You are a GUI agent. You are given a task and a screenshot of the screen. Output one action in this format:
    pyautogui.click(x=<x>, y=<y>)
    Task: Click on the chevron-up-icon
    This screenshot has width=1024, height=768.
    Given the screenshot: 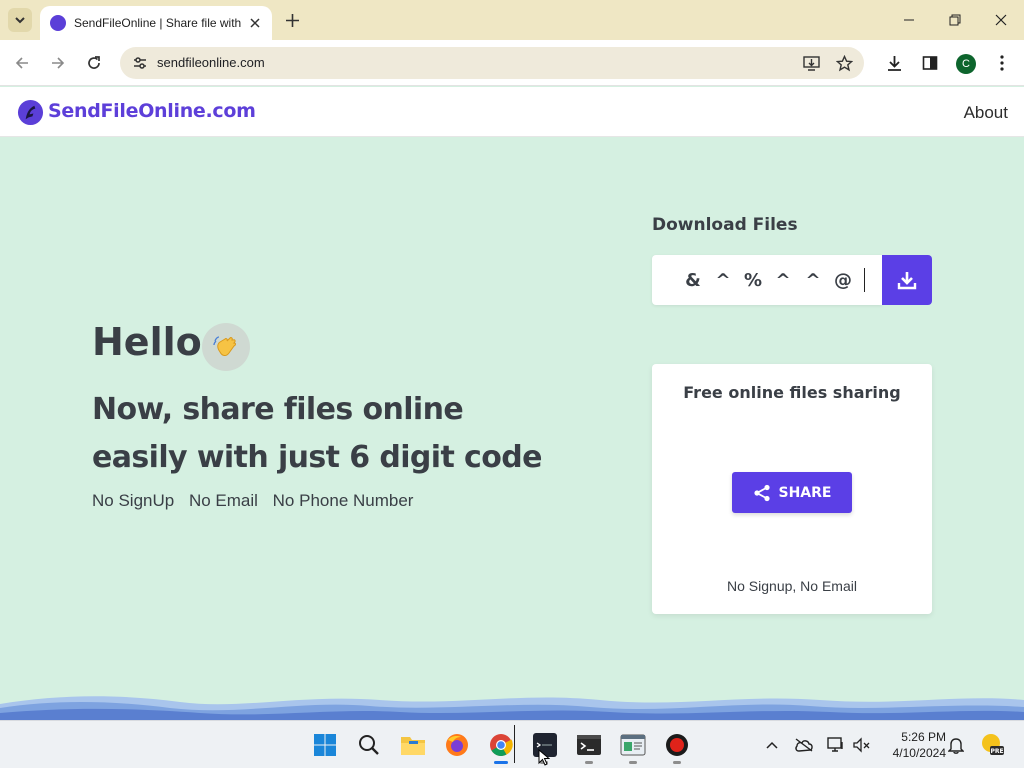 What is the action you would take?
    pyautogui.click(x=772, y=745)
    